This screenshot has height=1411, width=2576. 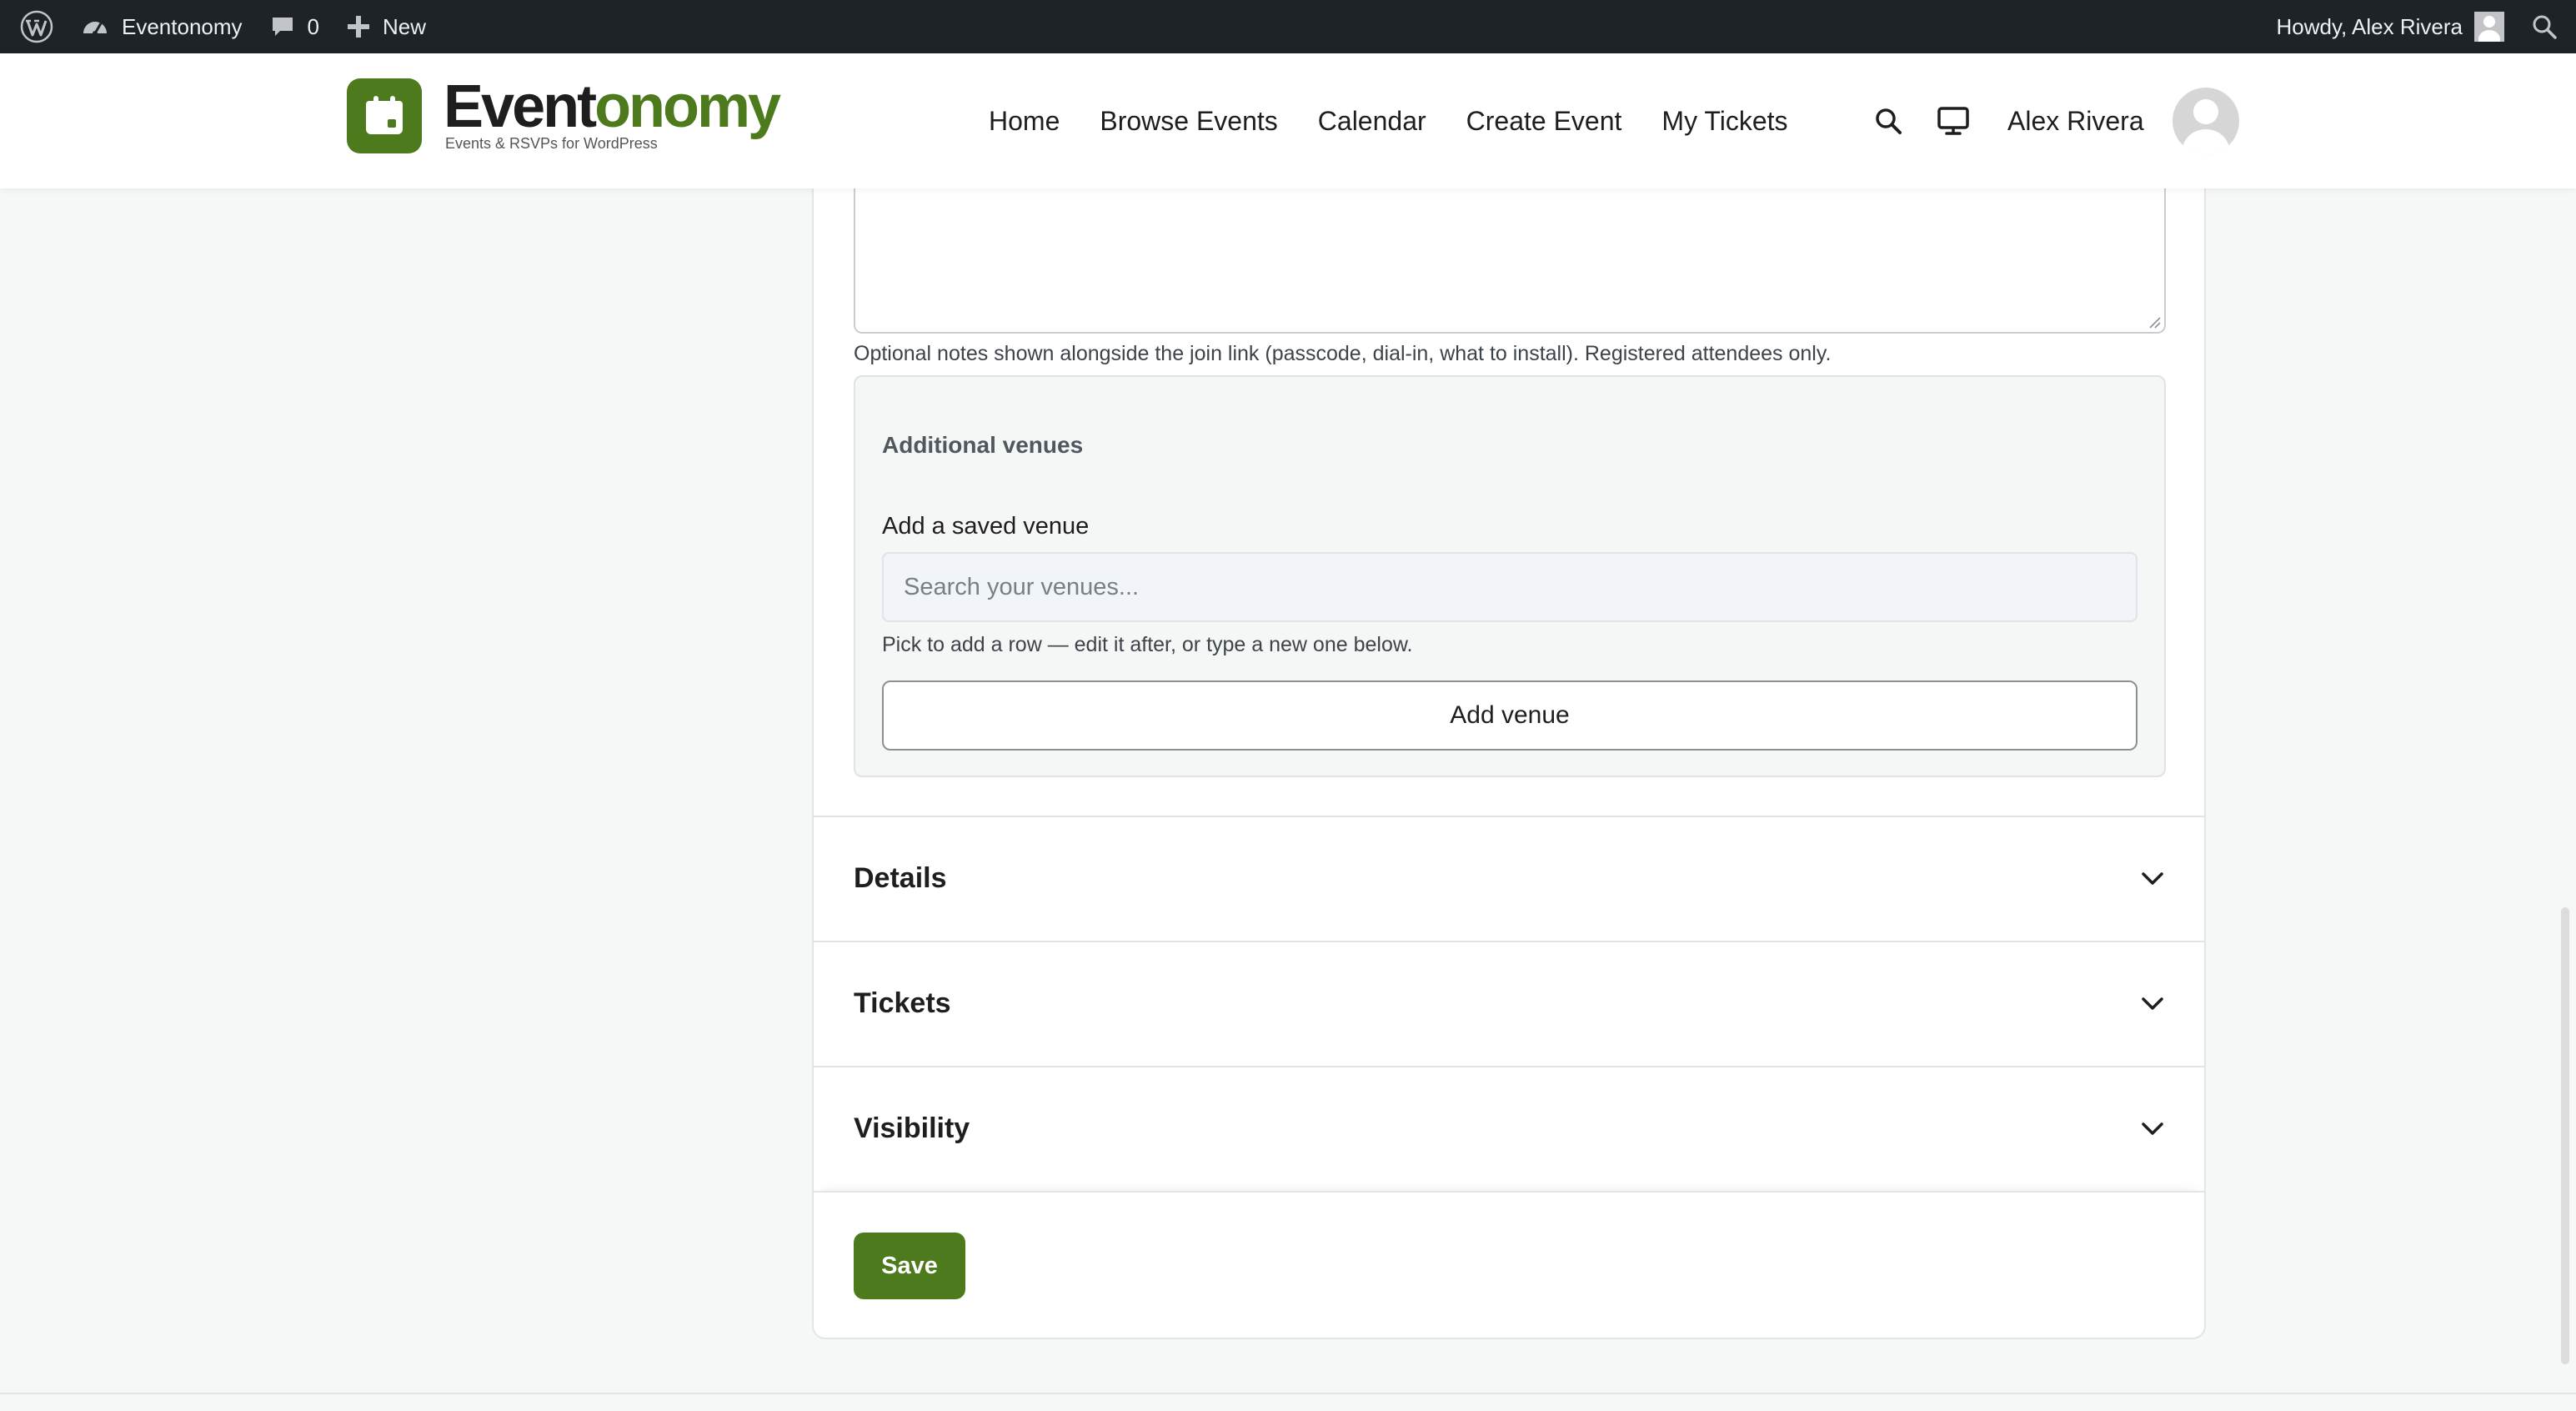 What do you see at coordinates (1509, 1264) in the screenshot?
I see `form-footer: Save` at bounding box center [1509, 1264].